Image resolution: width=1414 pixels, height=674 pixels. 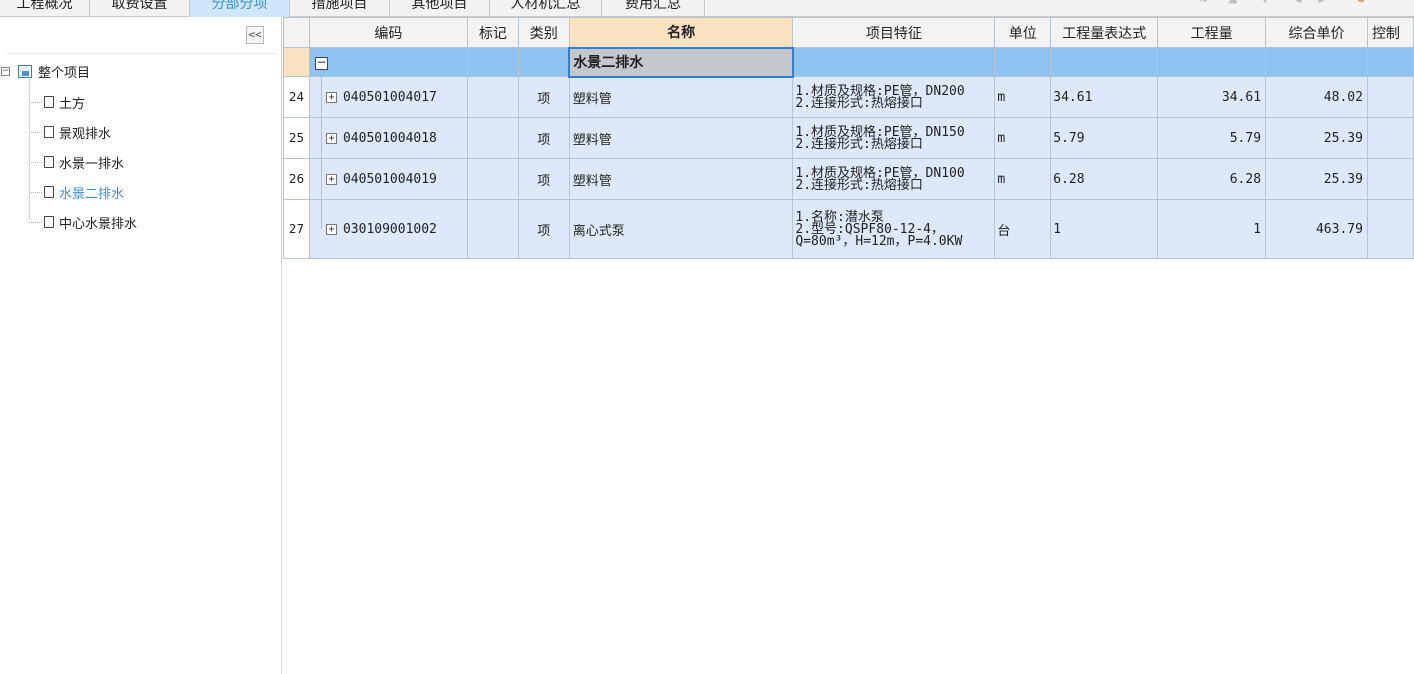 I want to click on col-header-control: 控制, so click(x=1390, y=32).